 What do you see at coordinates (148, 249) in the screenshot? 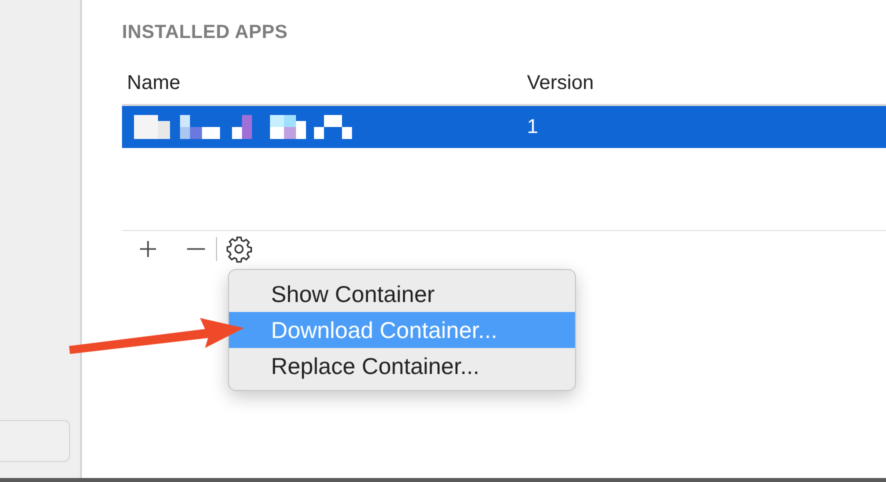
I see `plus-icon` at bounding box center [148, 249].